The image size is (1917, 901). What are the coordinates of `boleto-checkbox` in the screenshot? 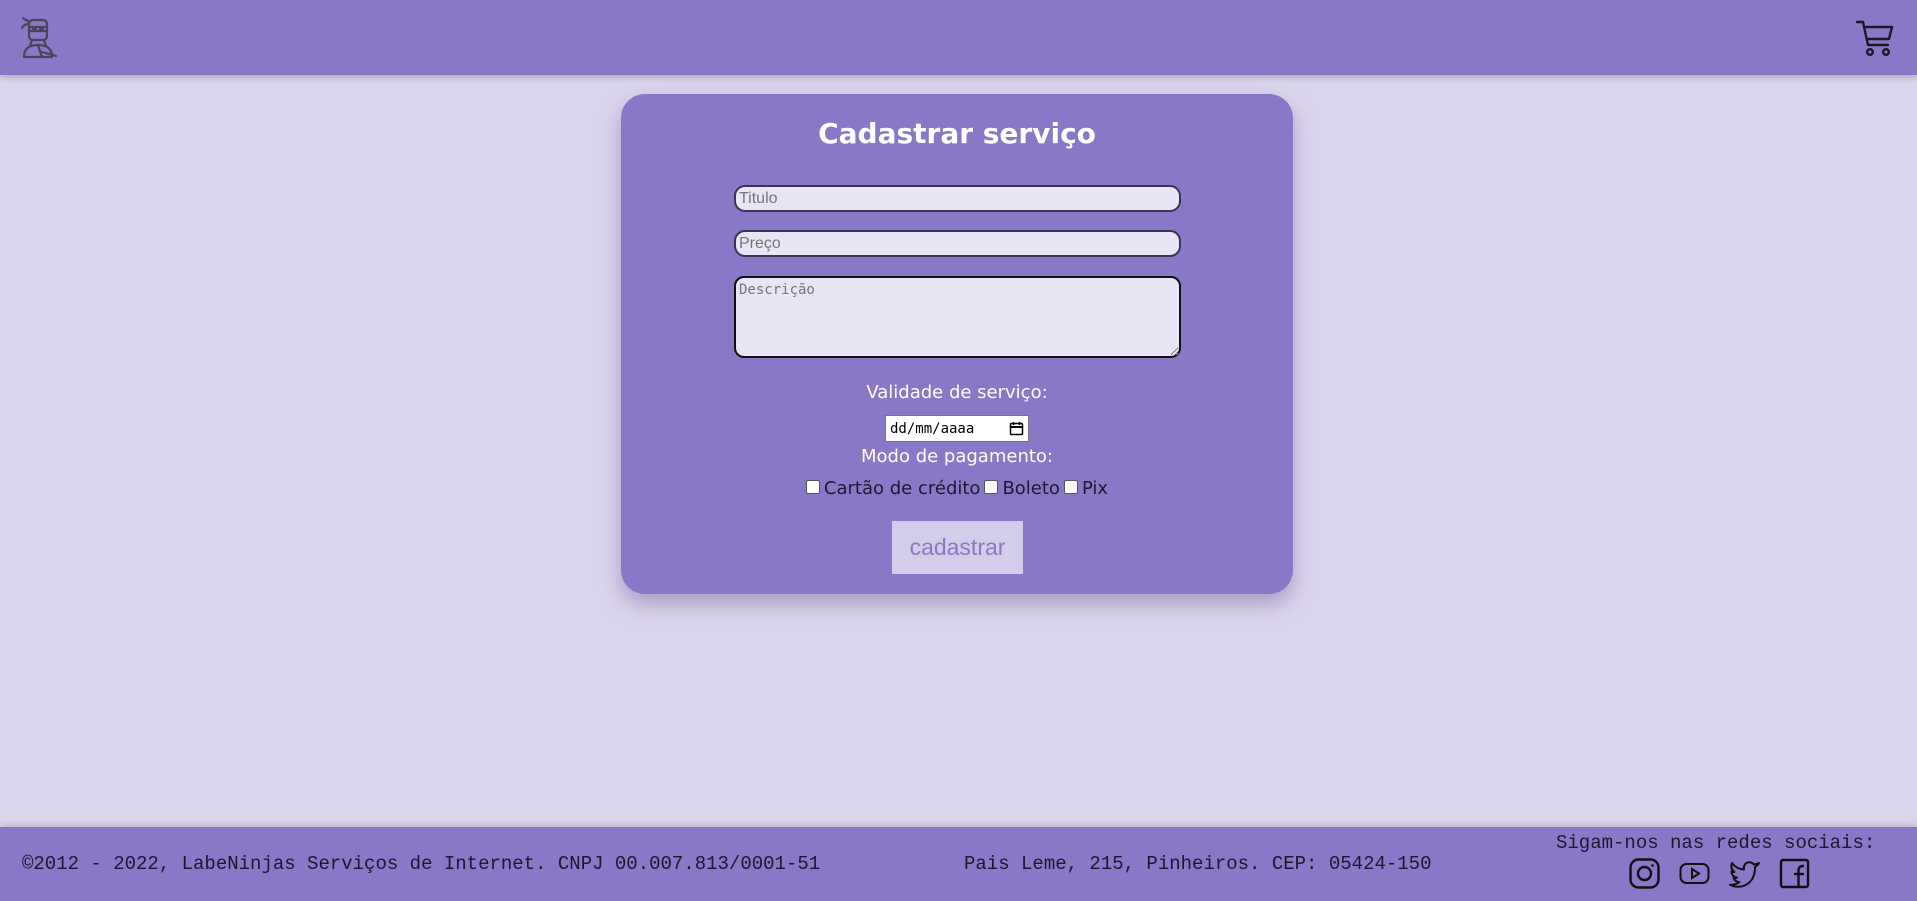 It's located at (991, 486).